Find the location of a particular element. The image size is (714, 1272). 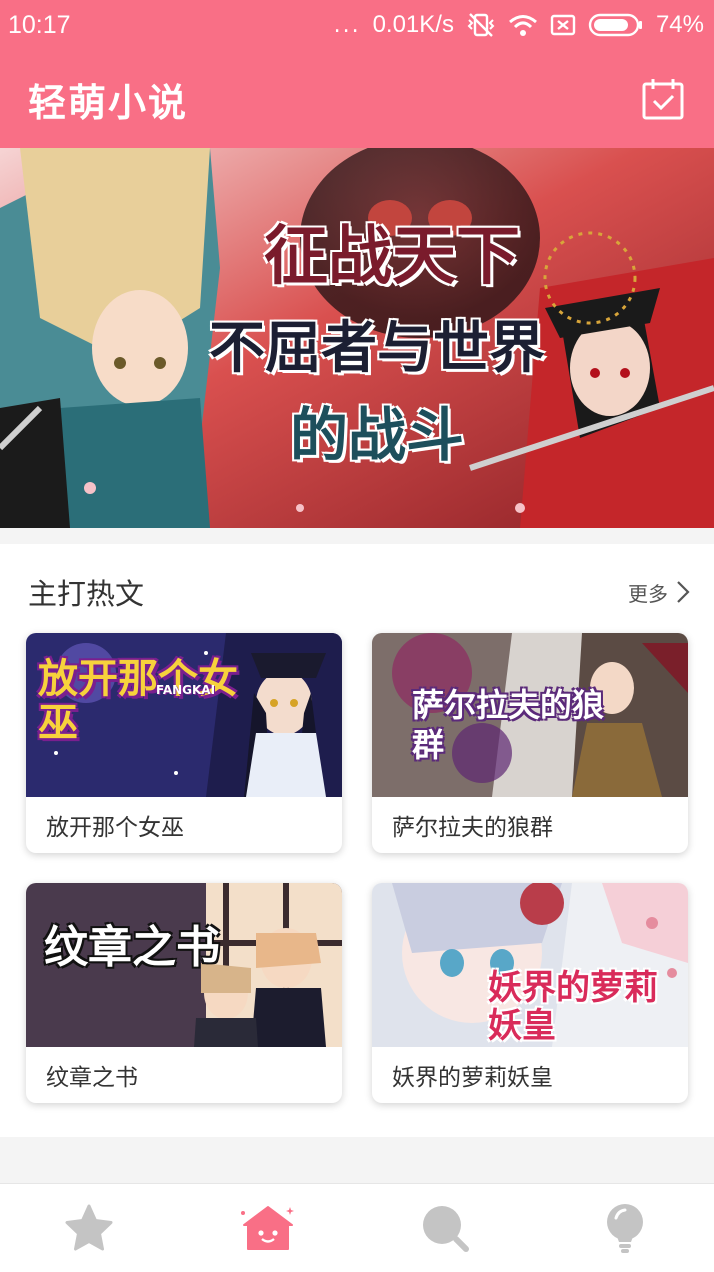

more-link: 更多 is located at coordinates (659, 592).